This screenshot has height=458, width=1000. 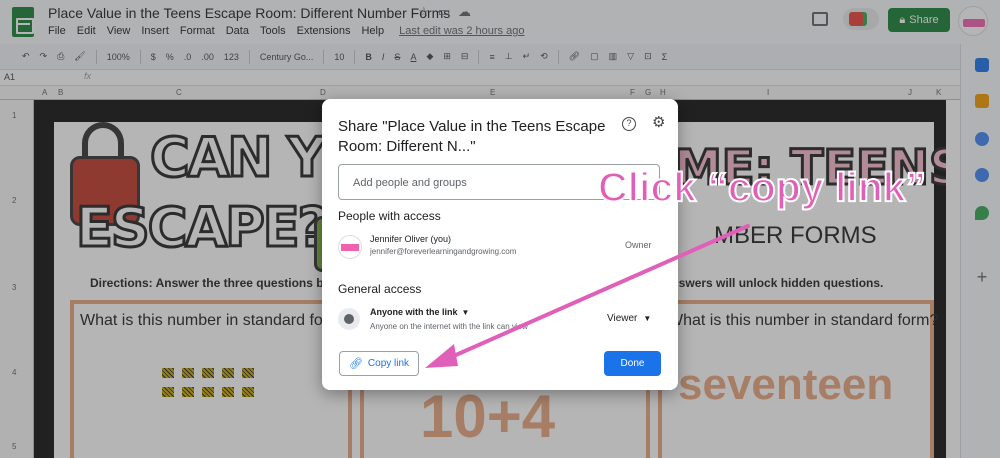 What do you see at coordinates (594, 294) in the screenshot?
I see `arrow-shaft` at bounding box center [594, 294].